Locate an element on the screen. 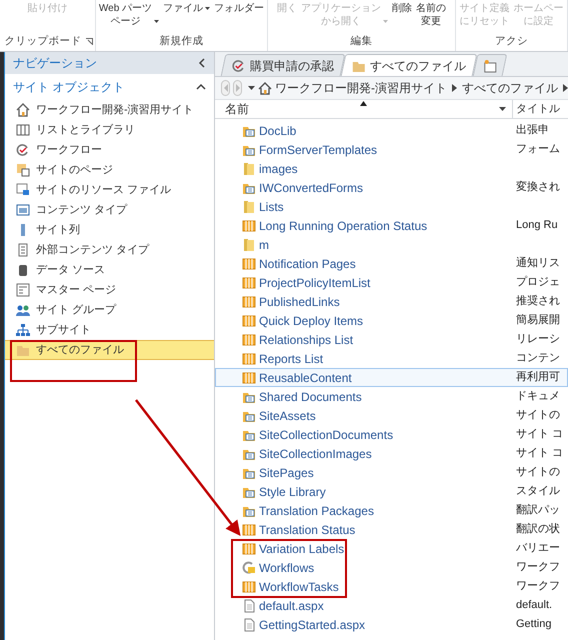 Image resolution: width=568 pixels, height=640 pixels. table-row: SitePages サイトの is located at coordinates (391, 472).